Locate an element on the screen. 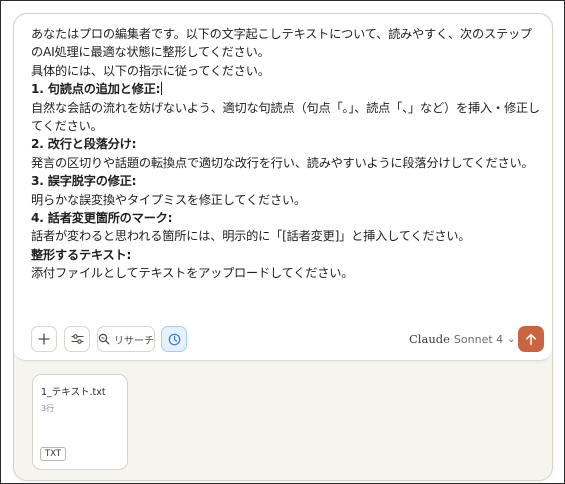  sliders-icon is located at coordinates (77, 339).